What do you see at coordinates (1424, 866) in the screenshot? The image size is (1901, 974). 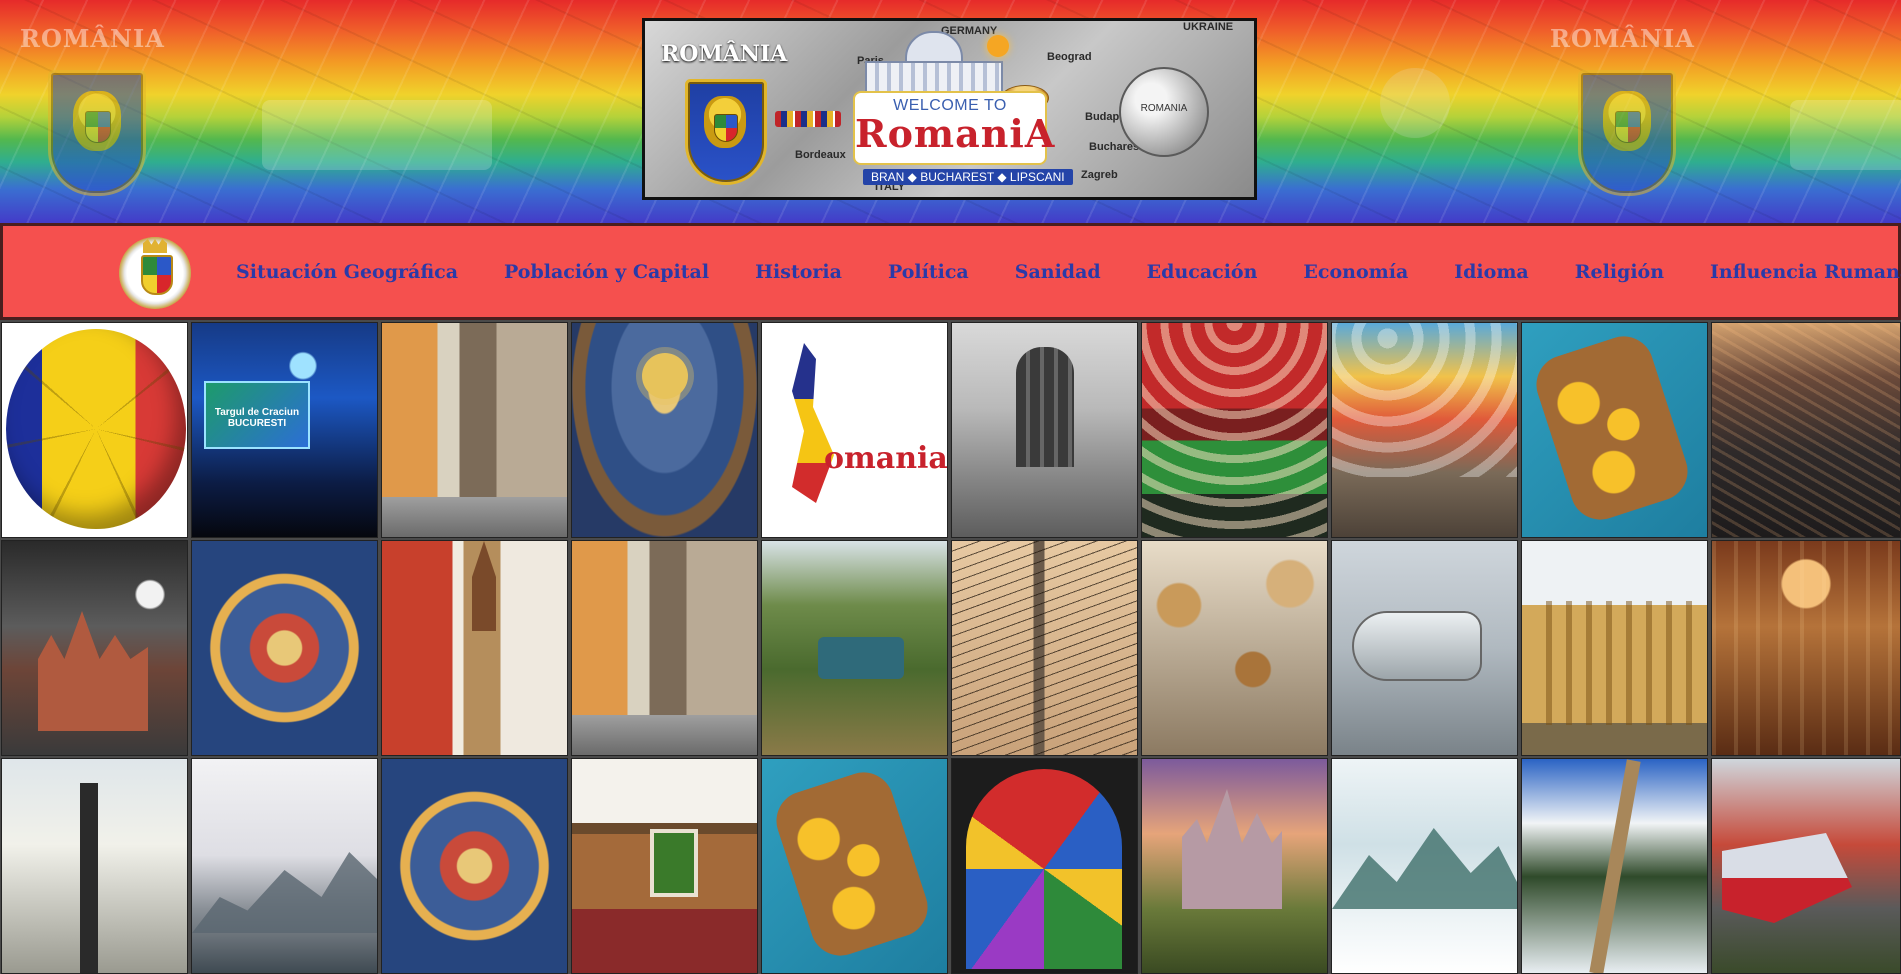 I see `gallery-image-snowy-mountains` at bounding box center [1424, 866].